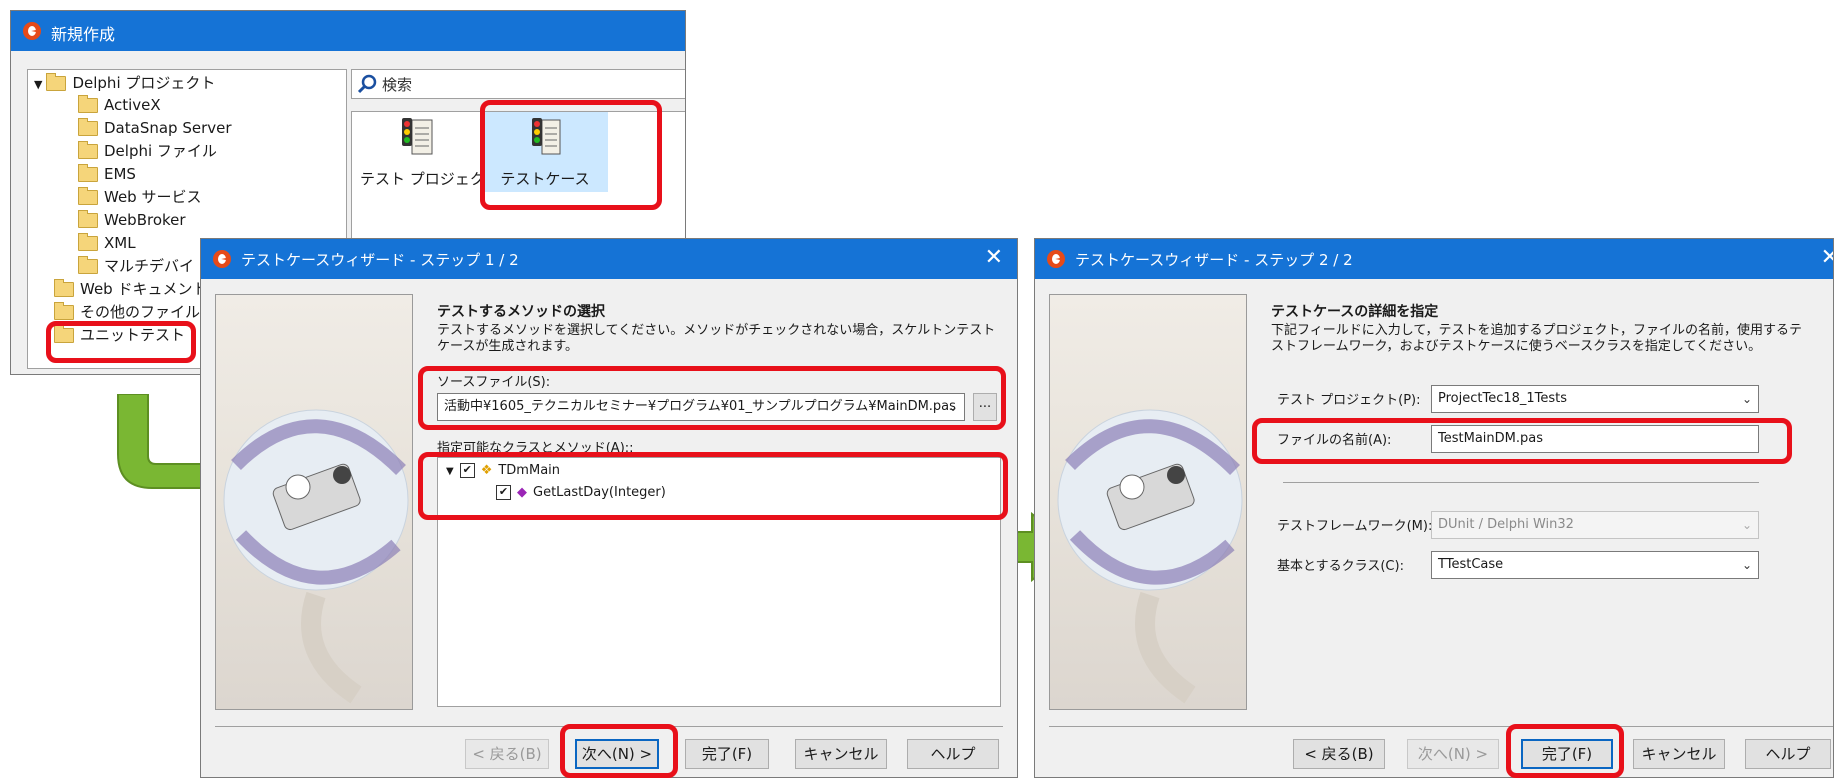  I want to click on titlebar: 新規作成, so click(348, 31).